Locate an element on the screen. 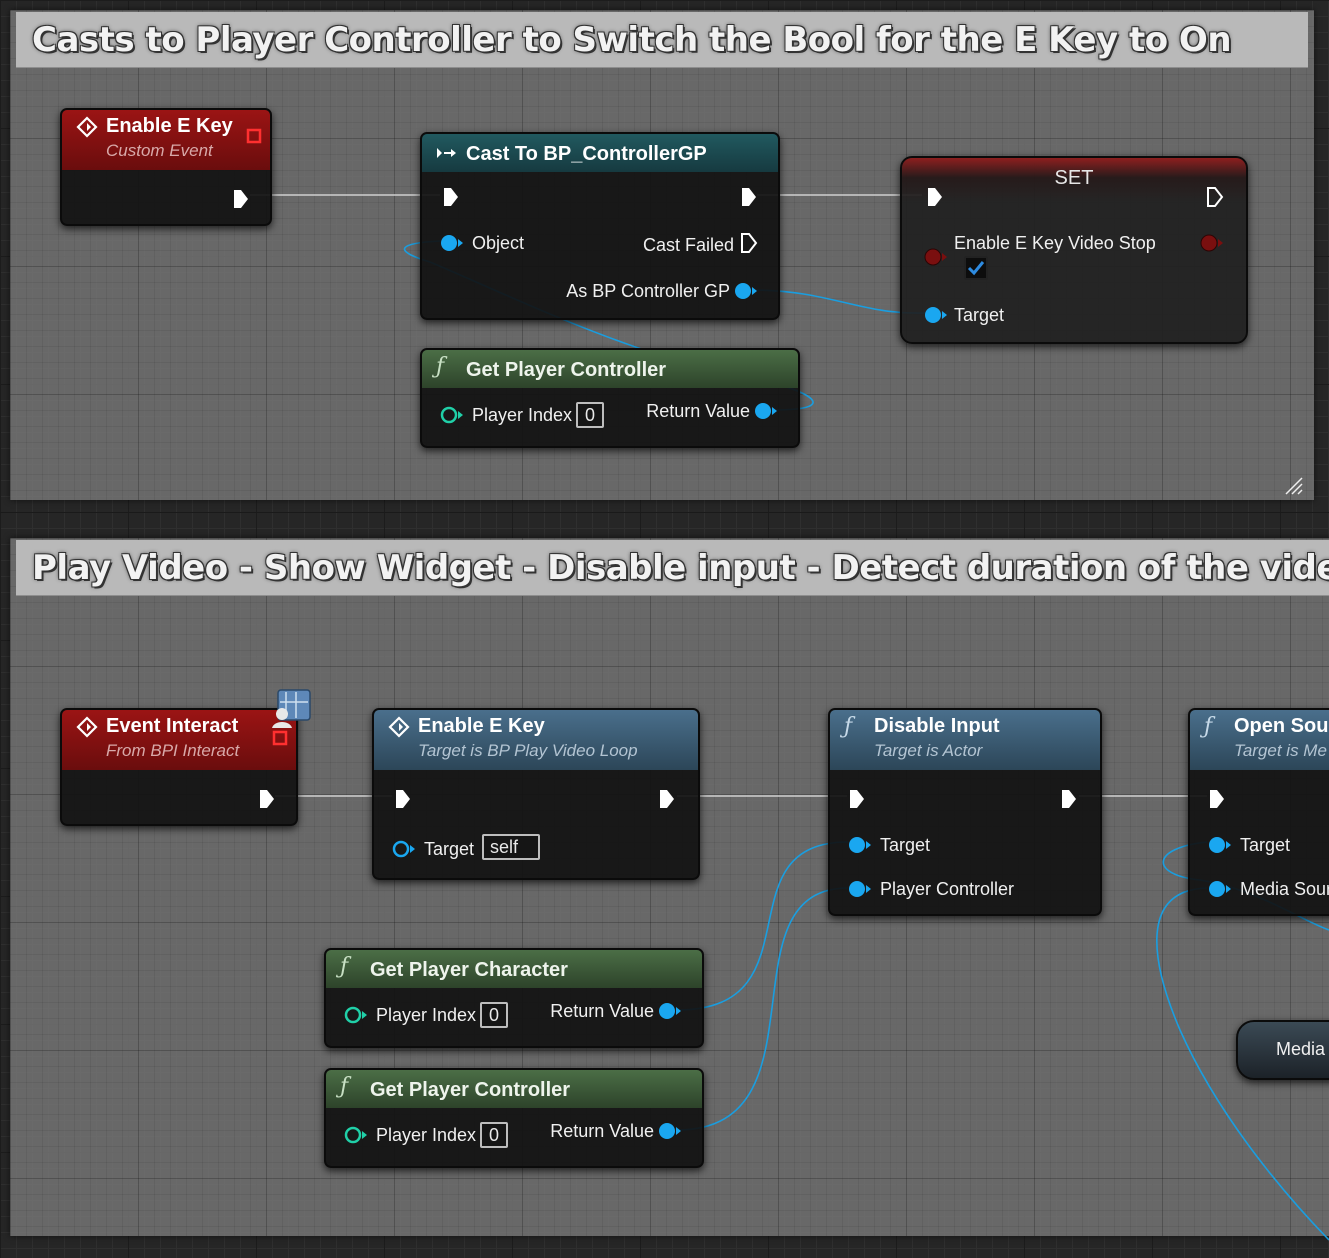  node-header: ƒ Open Sour Target is Me is located at coordinates (1259, 740).